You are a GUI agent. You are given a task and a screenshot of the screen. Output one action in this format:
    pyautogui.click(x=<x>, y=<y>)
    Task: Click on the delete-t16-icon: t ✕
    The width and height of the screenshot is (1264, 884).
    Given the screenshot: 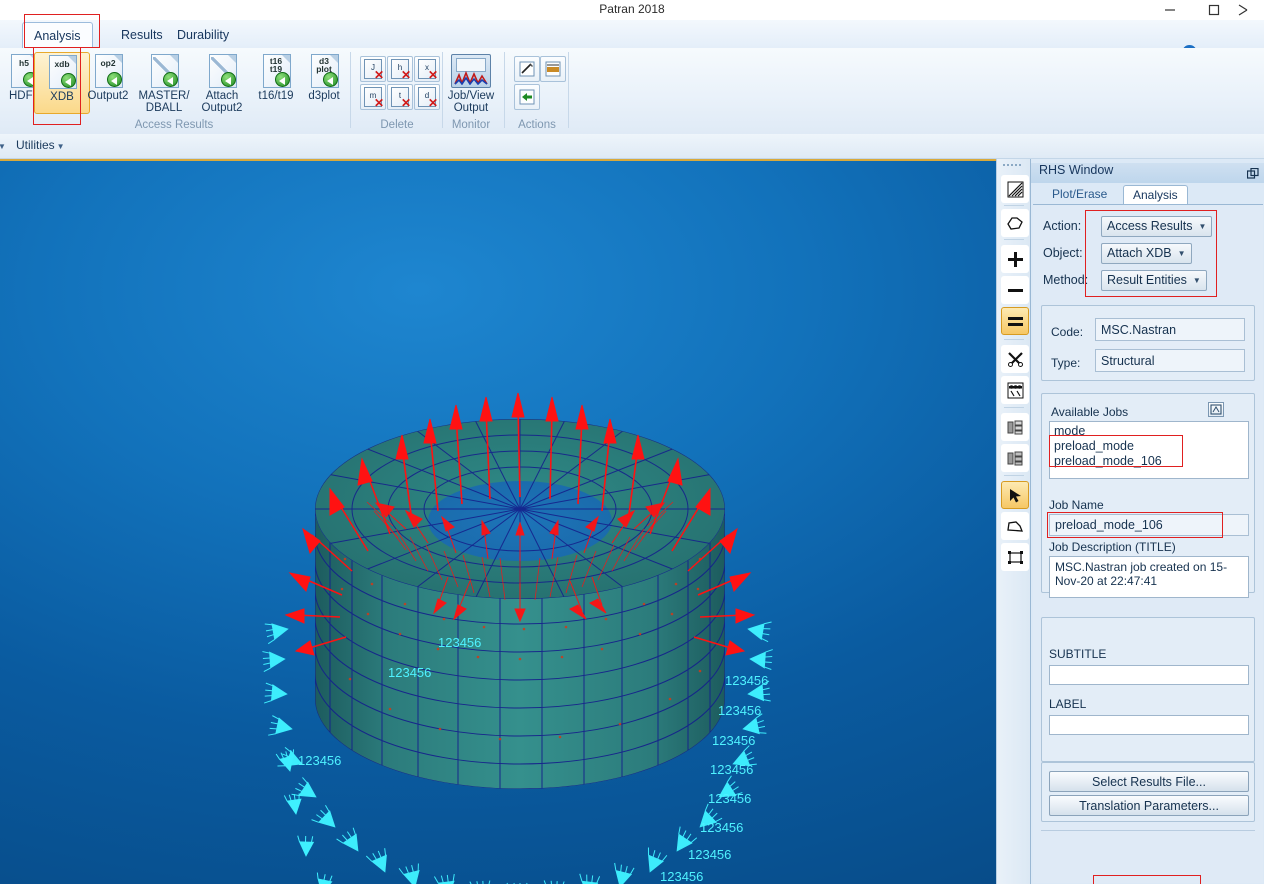 What is the action you would take?
    pyautogui.click(x=401, y=98)
    